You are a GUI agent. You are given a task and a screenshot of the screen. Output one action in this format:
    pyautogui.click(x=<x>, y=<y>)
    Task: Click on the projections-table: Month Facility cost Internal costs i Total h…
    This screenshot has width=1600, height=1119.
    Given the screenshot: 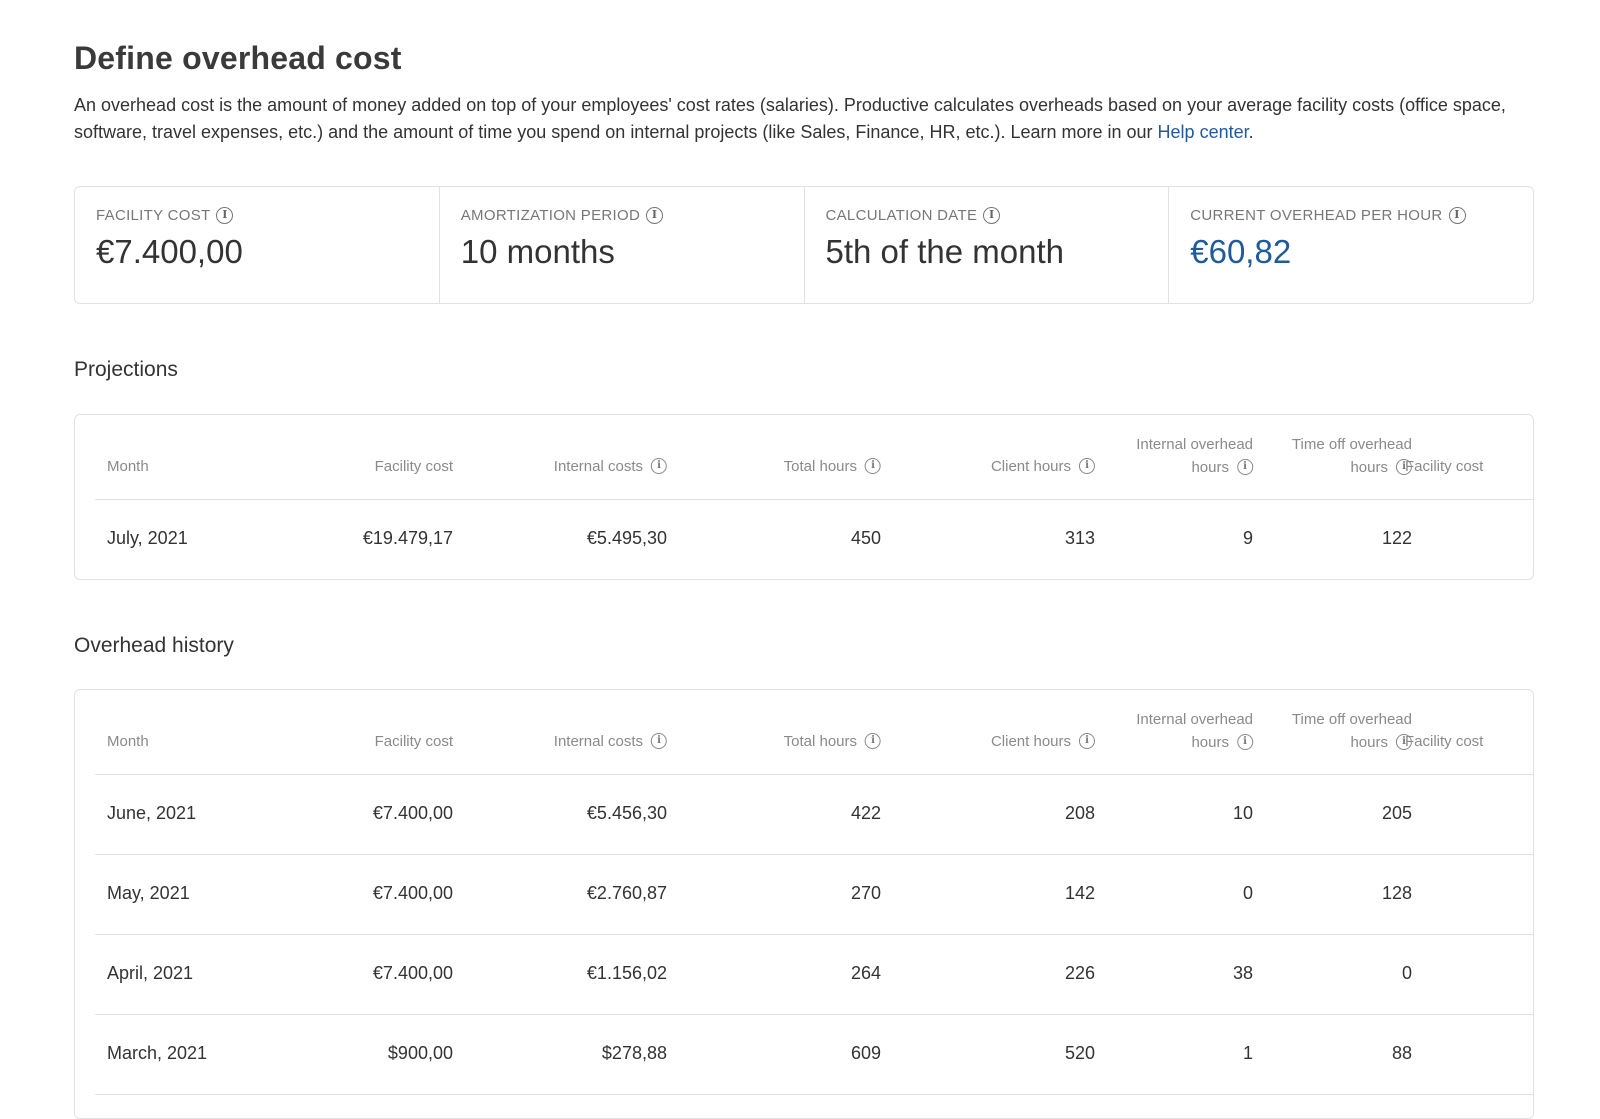 What is the action you would take?
    pyautogui.click(x=804, y=497)
    